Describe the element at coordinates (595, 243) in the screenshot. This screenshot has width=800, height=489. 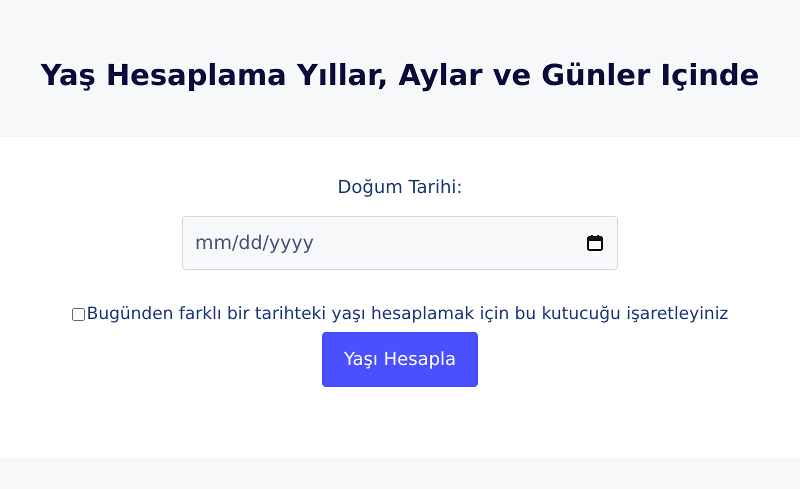
I see `calendar-icon` at that location.